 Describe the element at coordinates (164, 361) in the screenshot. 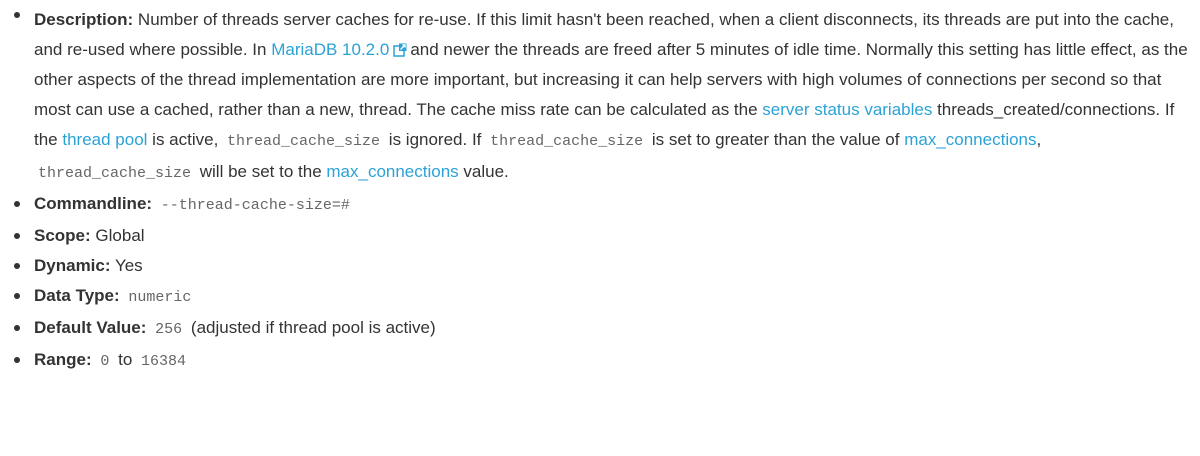

I see `range-max: 16384` at that location.